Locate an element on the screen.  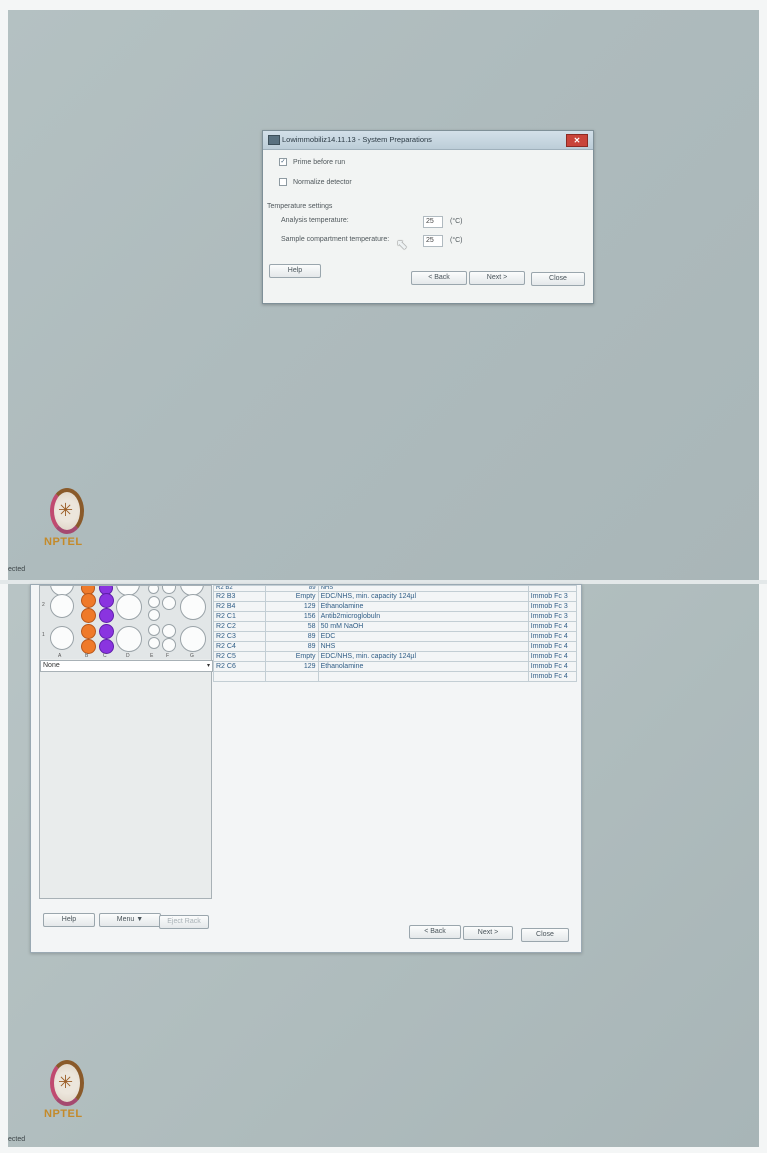
rack-column-label: G is located at coordinates (192, 656).